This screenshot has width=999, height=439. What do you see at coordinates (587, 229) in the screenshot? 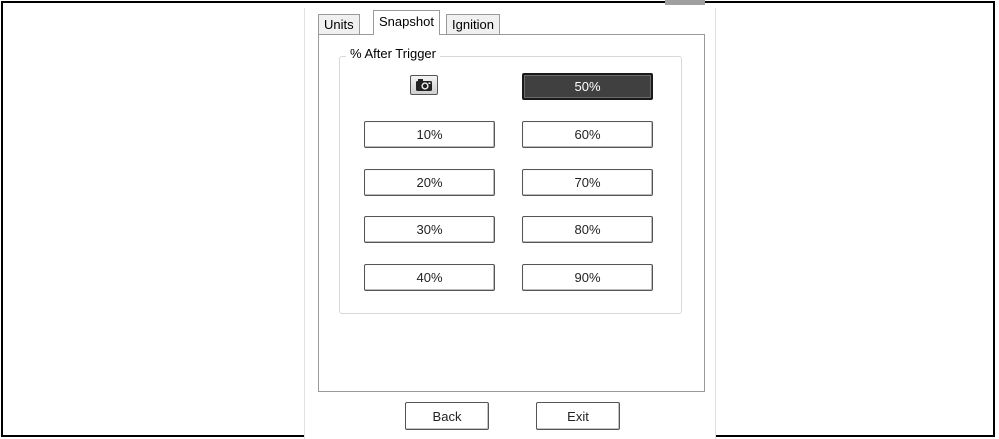
I see `percent-80-button: 80%` at bounding box center [587, 229].